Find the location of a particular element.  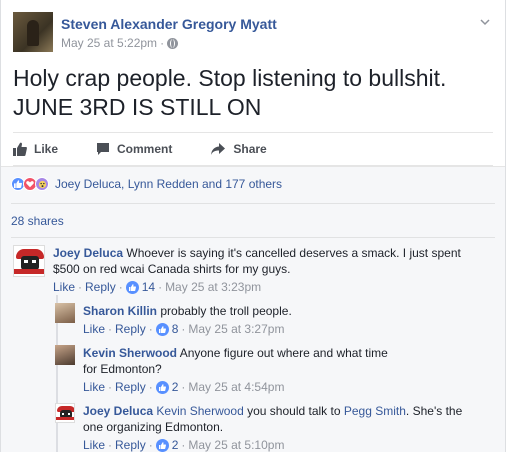

comment-actions: Like · Reply · 14 · May 25 at 3:23pm is located at coordinates (271, 287).